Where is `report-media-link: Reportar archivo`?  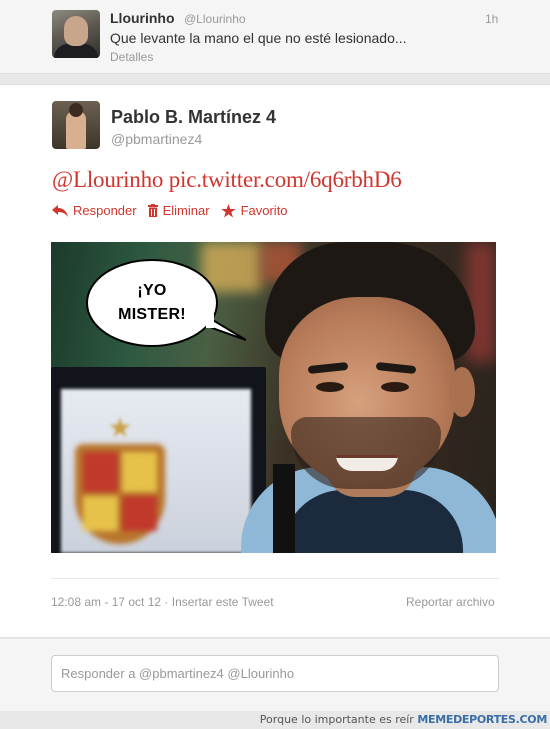
report-media-link: Reportar archivo is located at coordinates (450, 602).